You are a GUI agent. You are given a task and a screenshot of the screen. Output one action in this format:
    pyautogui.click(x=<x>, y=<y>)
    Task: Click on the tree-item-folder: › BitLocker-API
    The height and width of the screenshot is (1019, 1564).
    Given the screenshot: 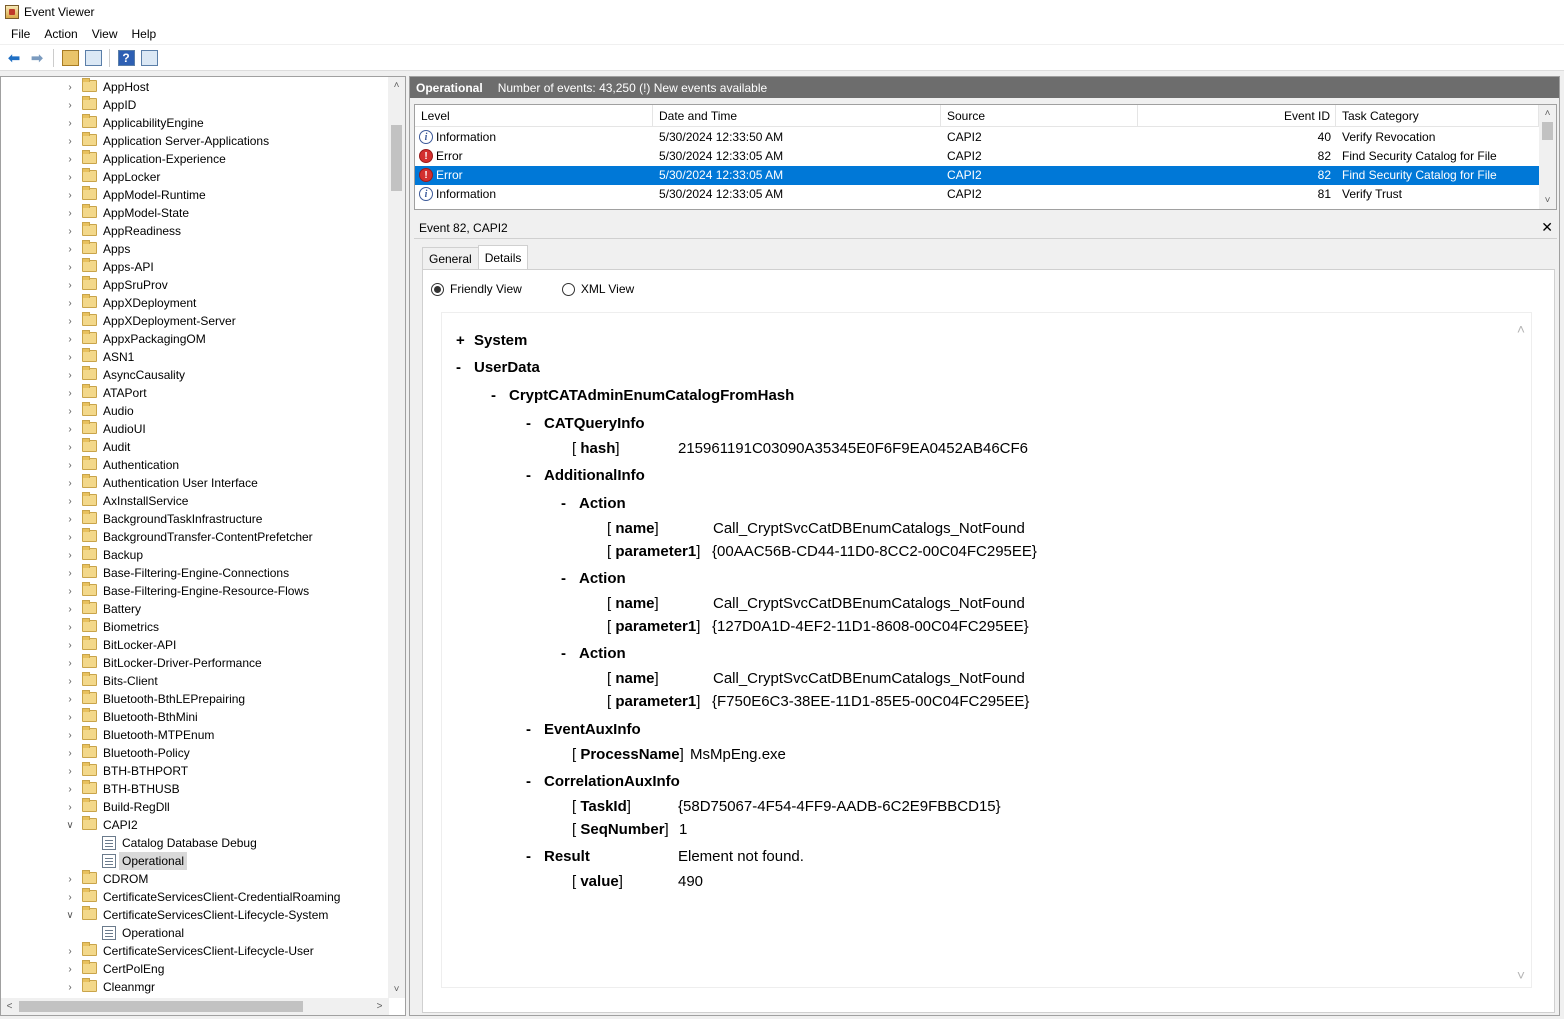 What is the action you would take?
    pyautogui.click(x=195, y=645)
    